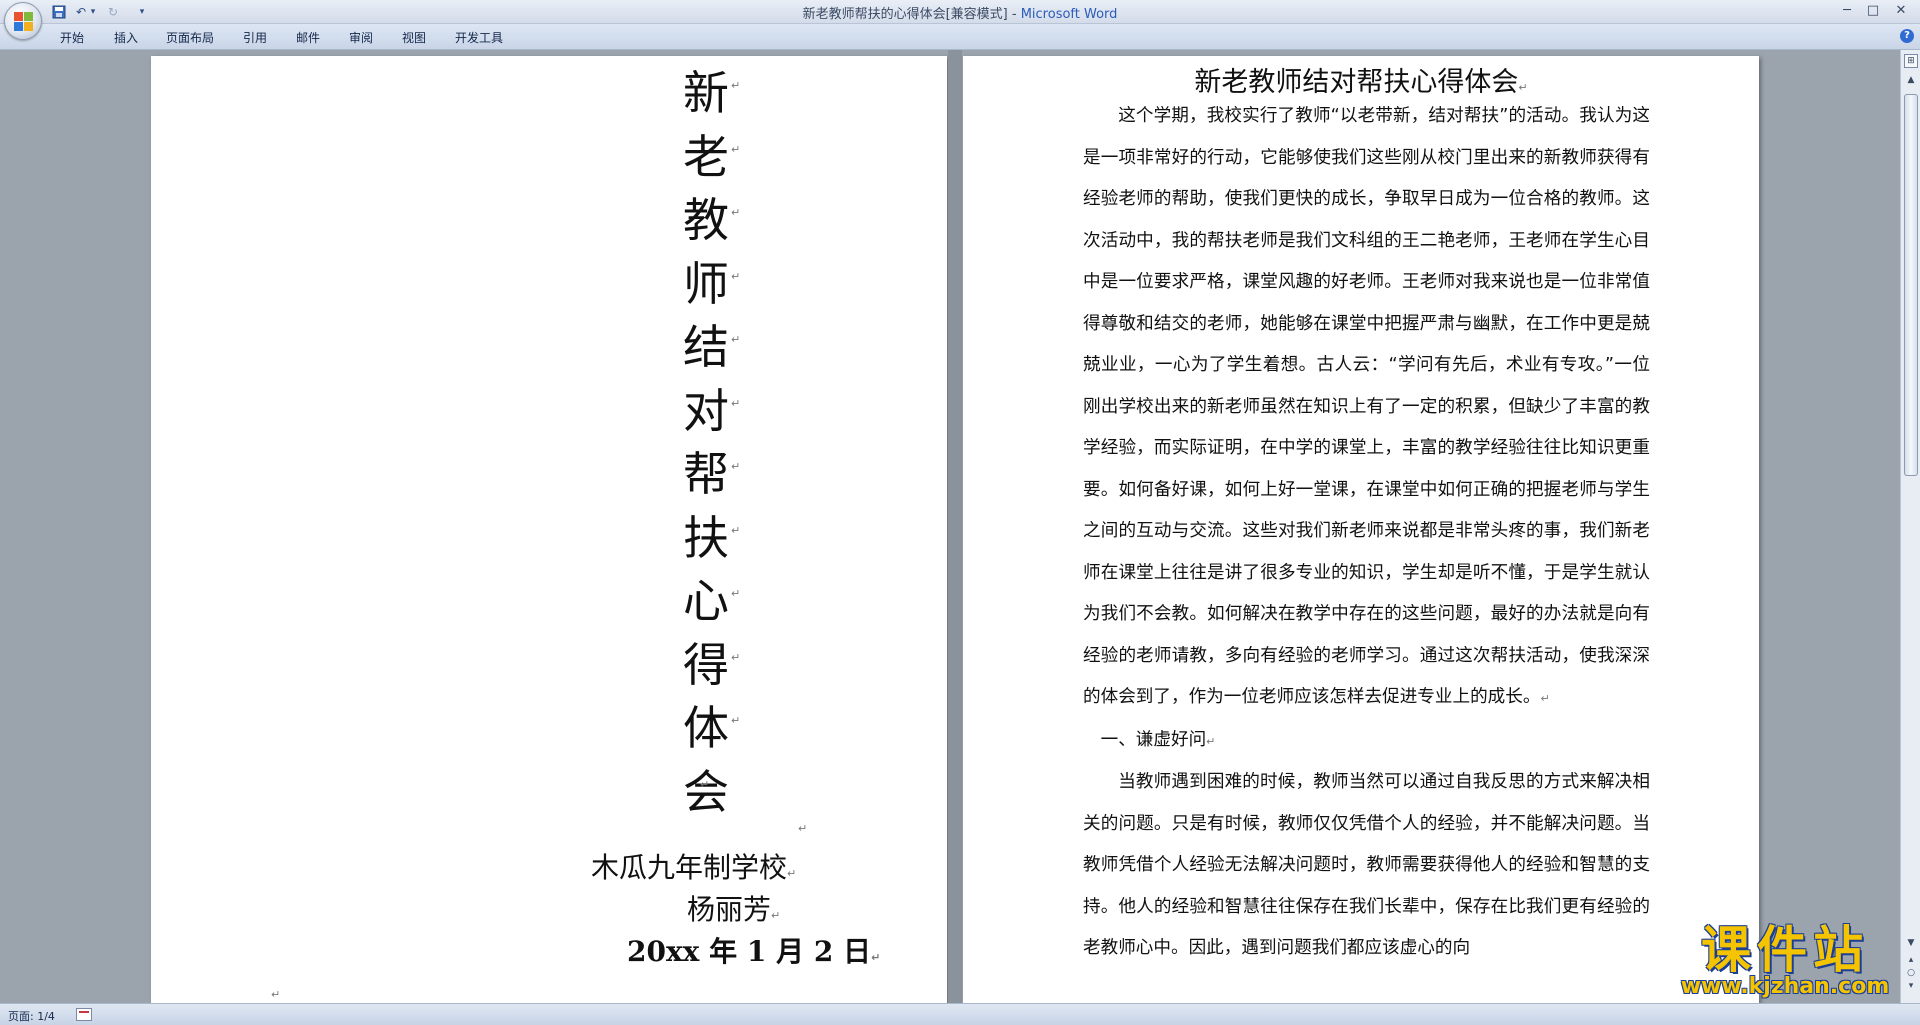  I want to click on cover-date: 20xx 年 1 月 2 日↵, so click(754, 951).